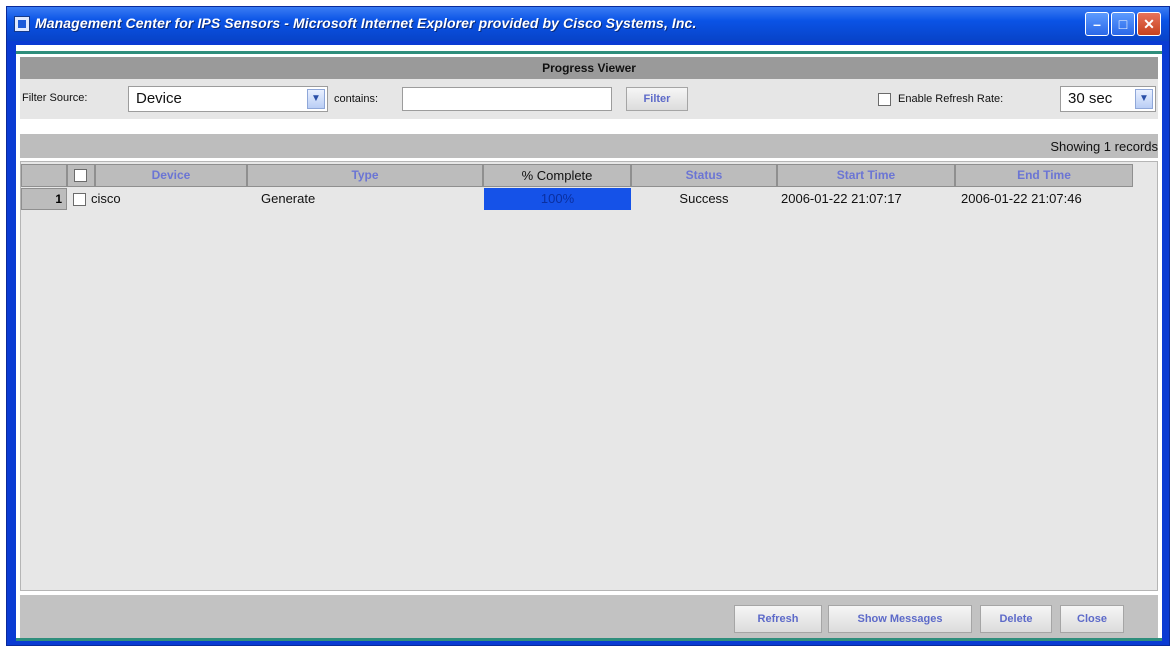 This screenshot has width=1176, height=648. What do you see at coordinates (589, 146) in the screenshot?
I see `records-bar: Showing 1 records` at bounding box center [589, 146].